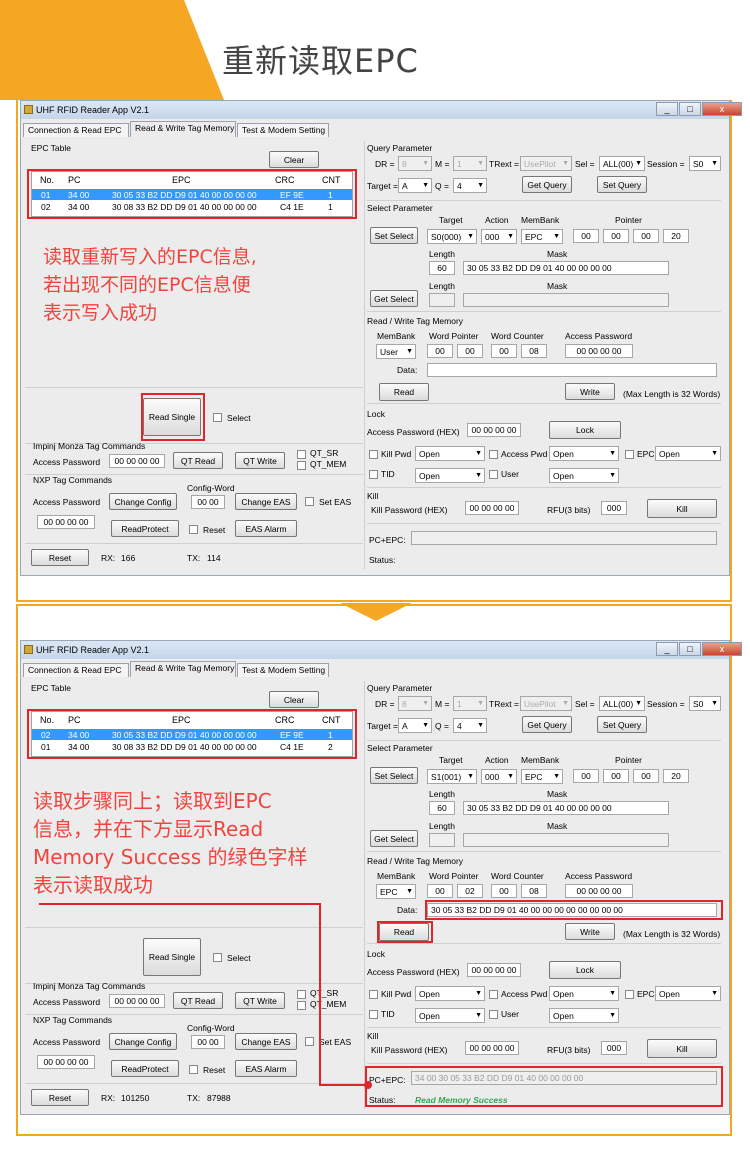 Image resolution: width=750 pixels, height=1156 pixels. I want to click on m-combo: 1 ▼, so click(470, 163).